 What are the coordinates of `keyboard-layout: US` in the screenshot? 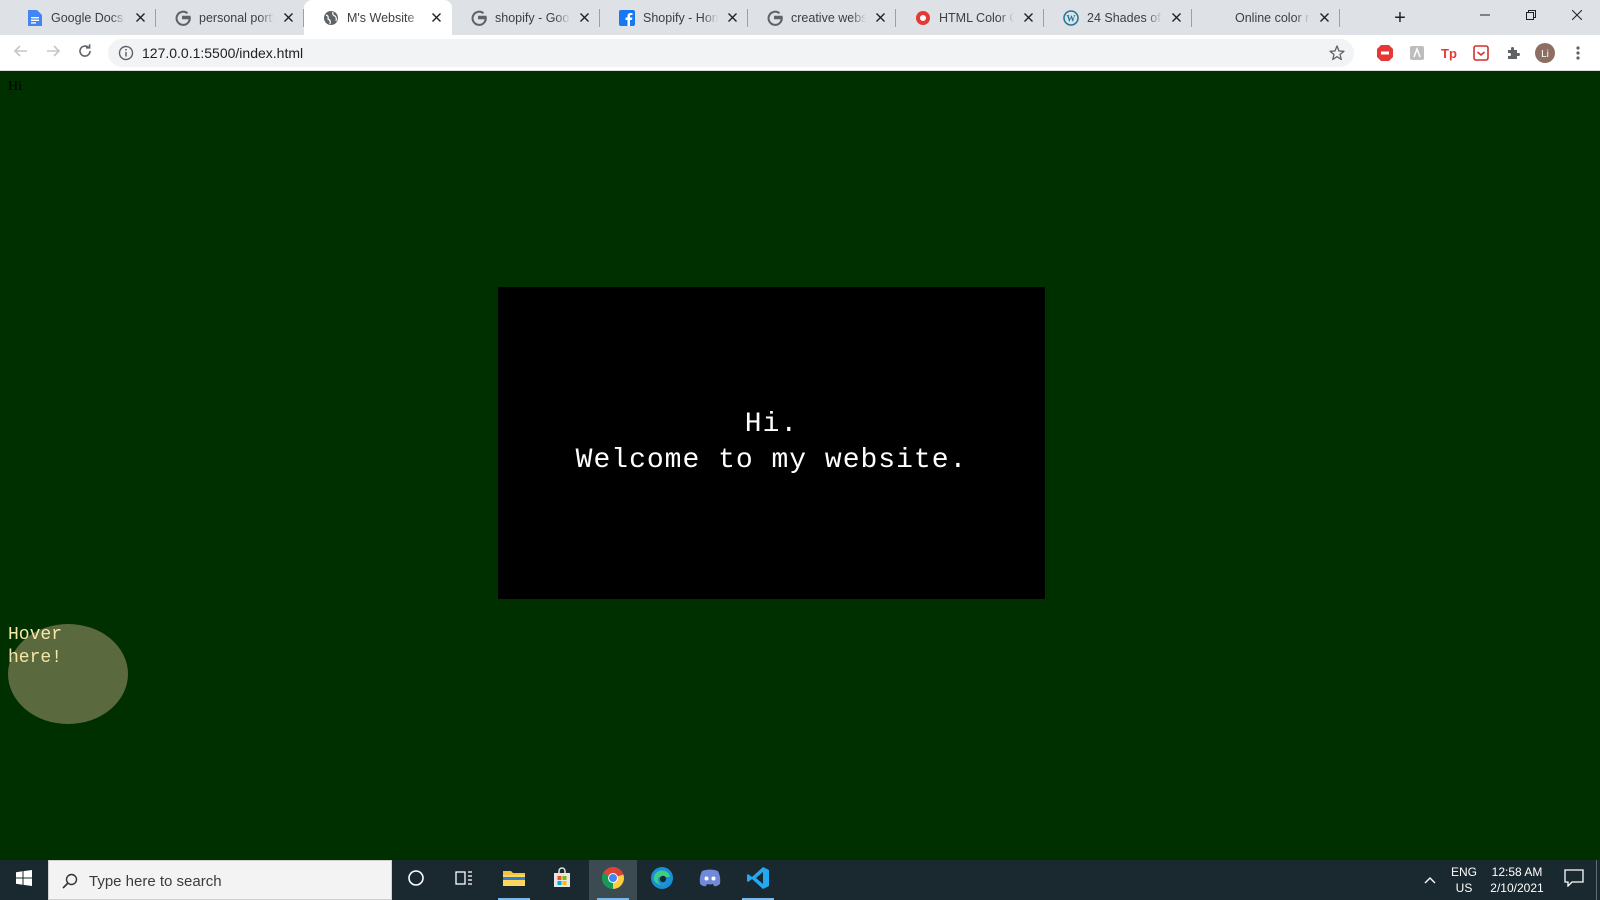 It's located at (1464, 888).